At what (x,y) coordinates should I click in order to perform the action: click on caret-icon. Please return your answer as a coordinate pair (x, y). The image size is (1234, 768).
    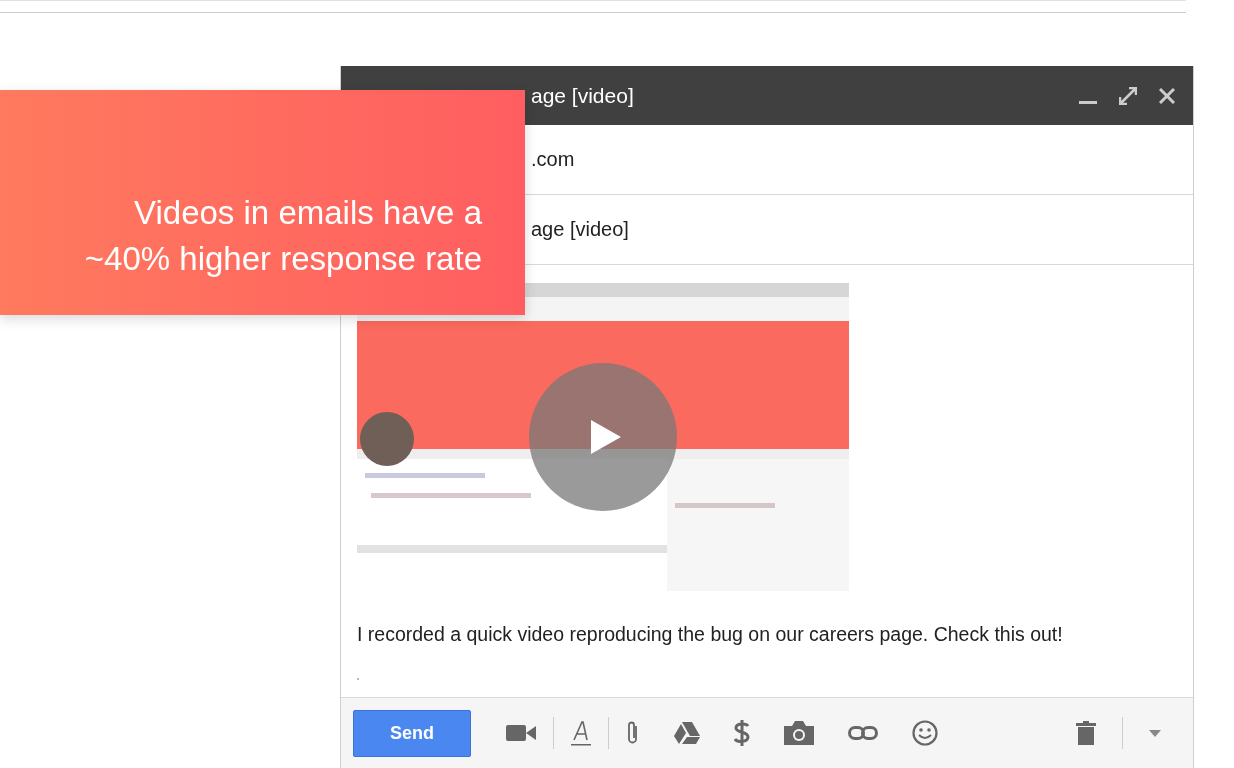
    Looking at the image, I should click on (1155, 733).